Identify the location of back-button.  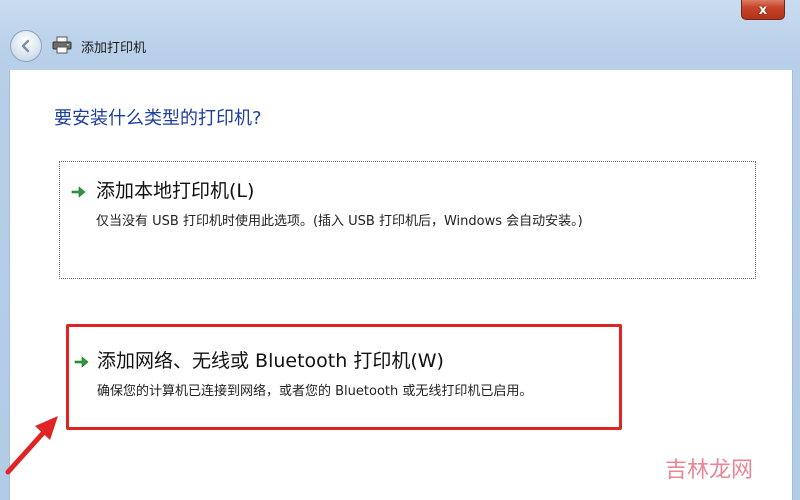
(26, 46).